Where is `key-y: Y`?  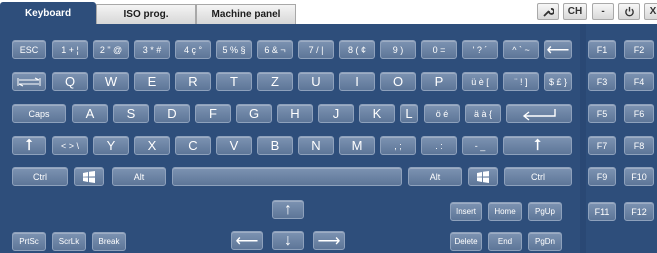
key-y: Y is located at coordinates (111, 145).